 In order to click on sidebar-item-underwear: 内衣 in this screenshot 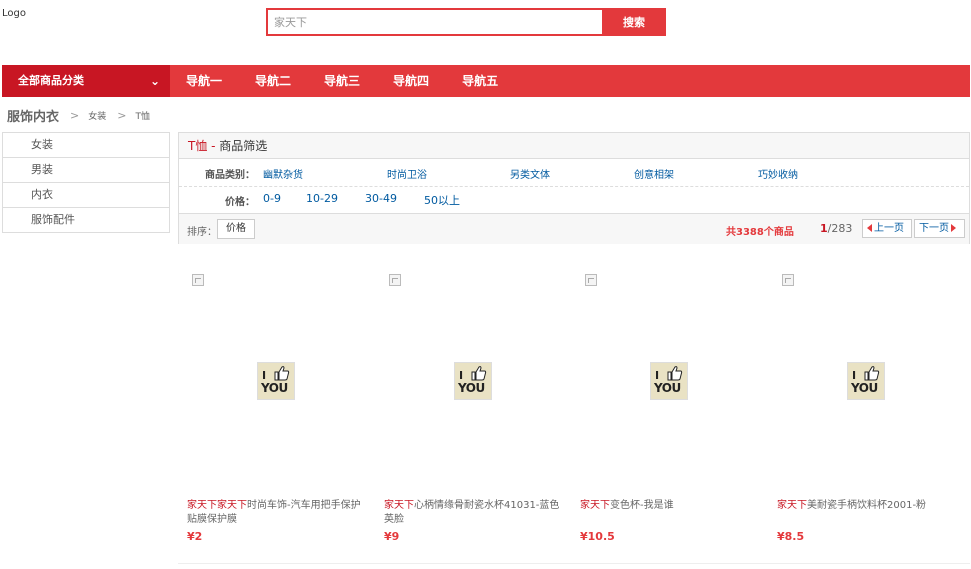, I will do `click(86, 195)`.